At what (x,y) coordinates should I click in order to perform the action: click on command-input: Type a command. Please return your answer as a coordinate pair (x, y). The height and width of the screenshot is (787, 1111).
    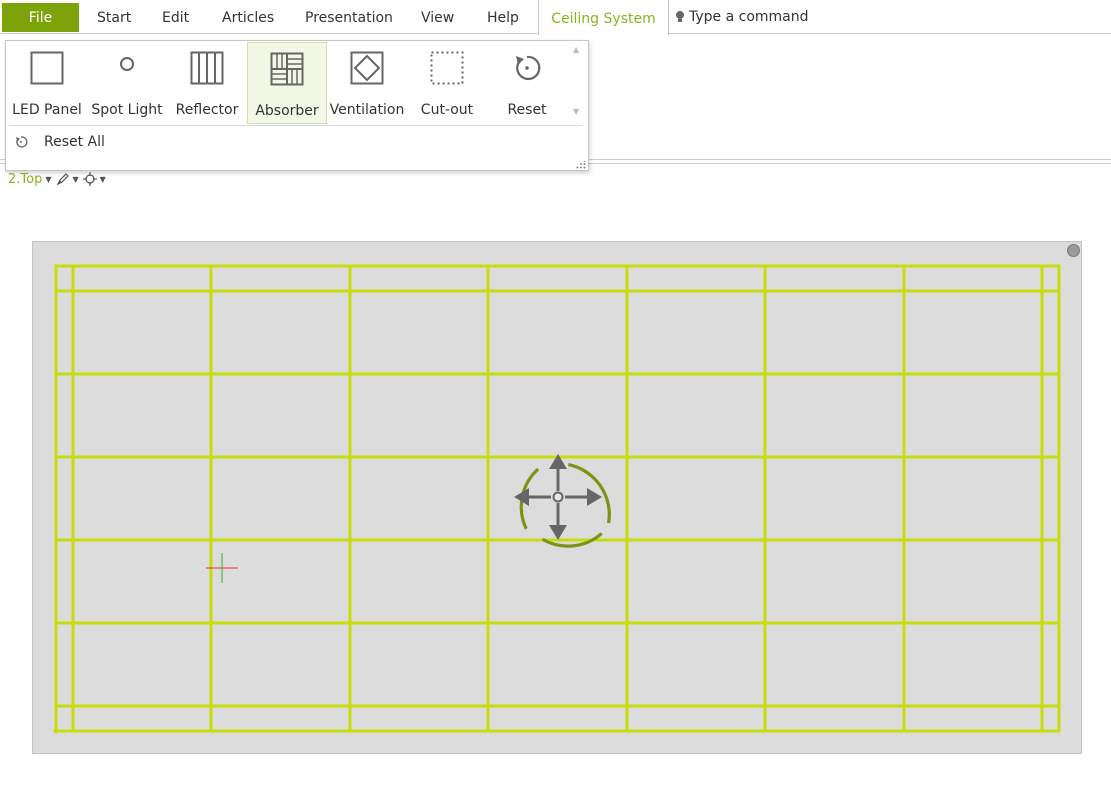
    Looking at the image, I should click on (889, 17).